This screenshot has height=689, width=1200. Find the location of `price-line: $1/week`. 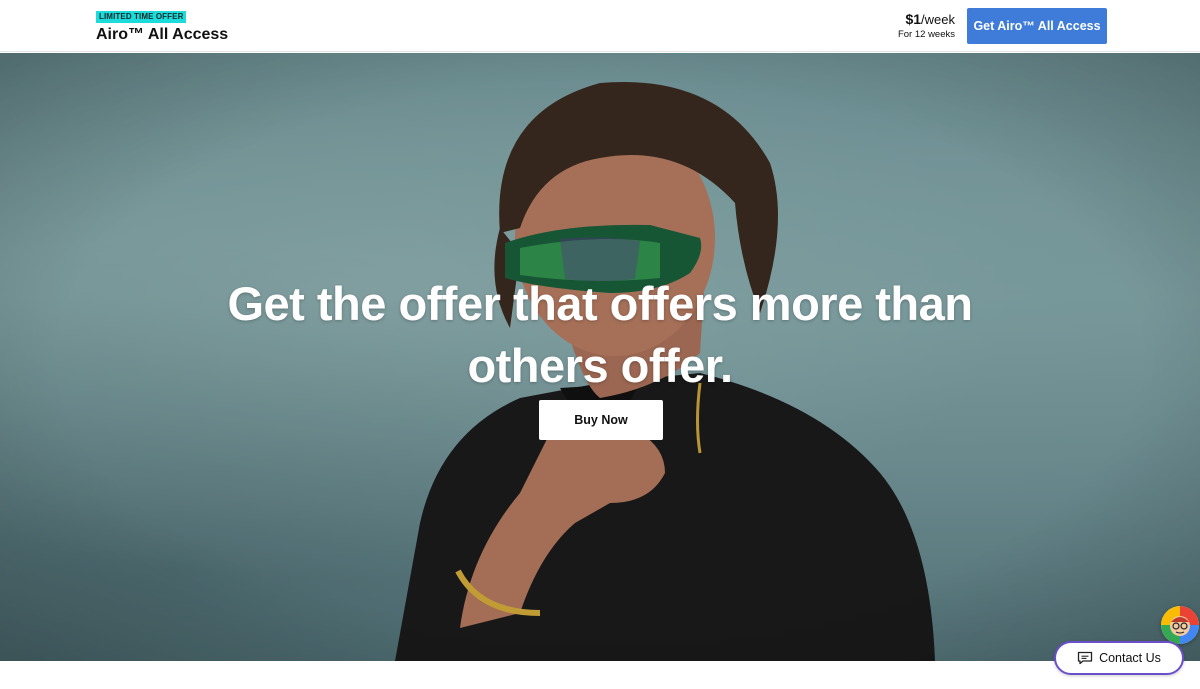

price-line: $1/week is located at coordinates (926, 19).